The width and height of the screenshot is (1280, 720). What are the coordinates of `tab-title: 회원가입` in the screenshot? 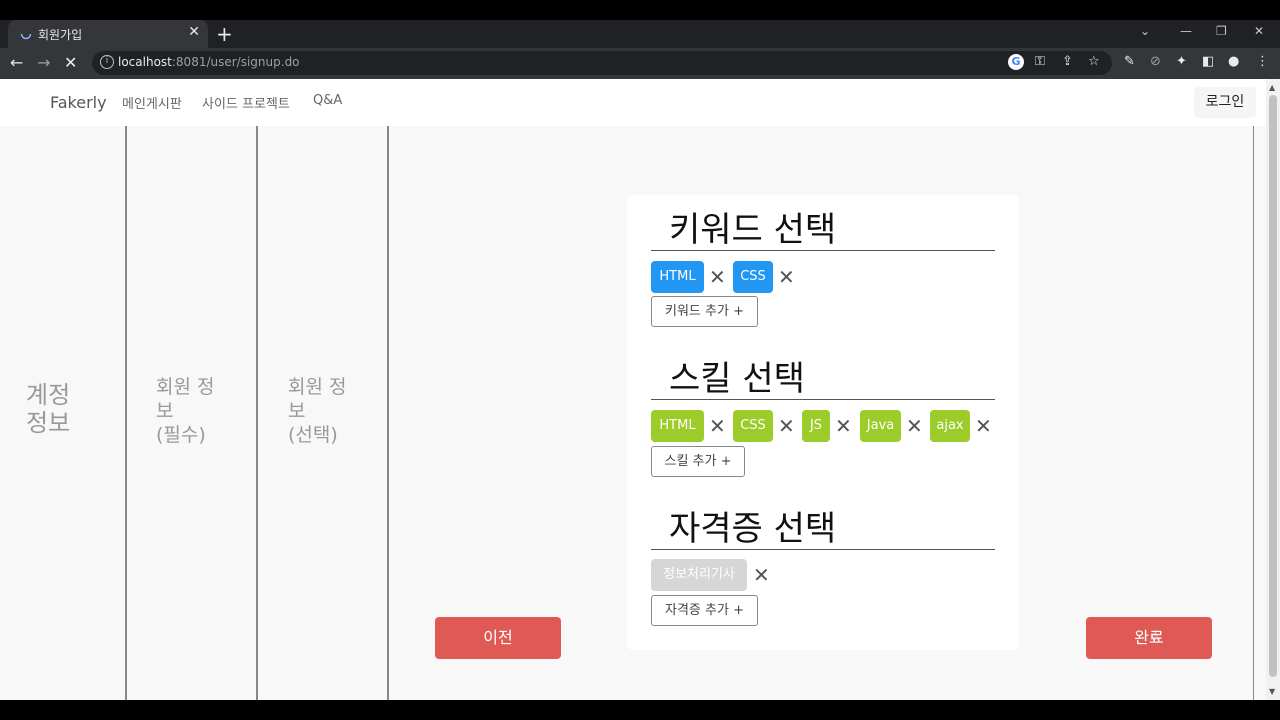 It's located at (60, 35).